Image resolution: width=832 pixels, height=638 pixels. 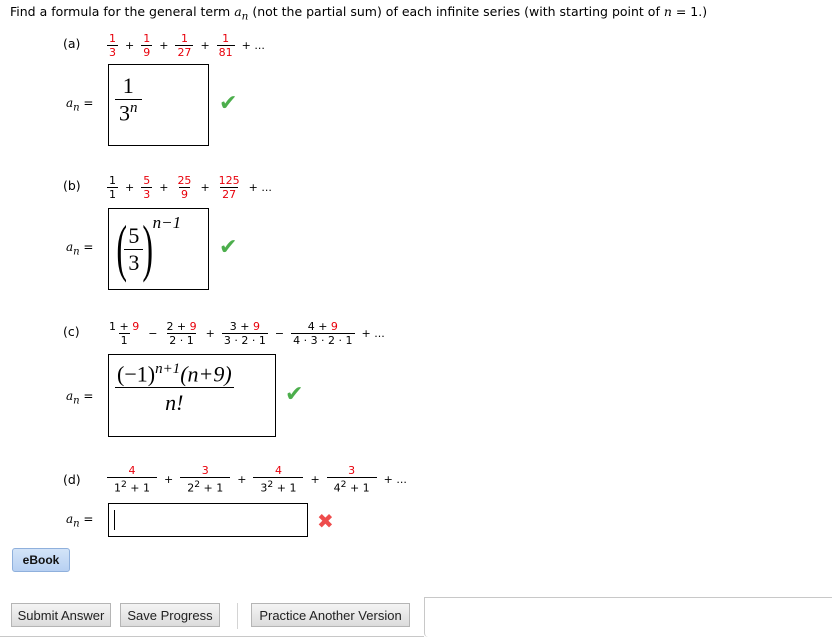 I want to click on denominator-base: 3, so click(x=124, y=113).